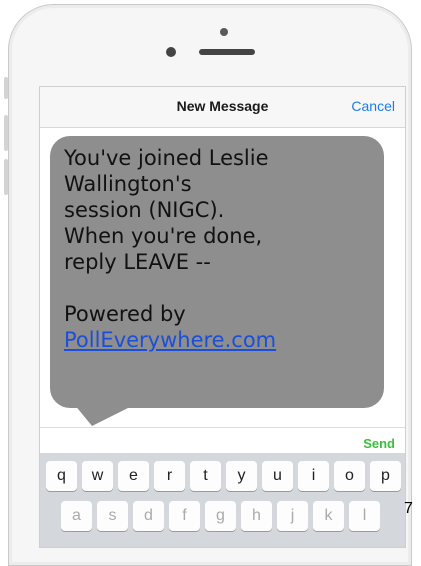 The width and height of the screenshot is (421, 566). Describe the element at coordinates (128, 184) in the screenshot. I see `message-line-2: Wallington's` at that location.